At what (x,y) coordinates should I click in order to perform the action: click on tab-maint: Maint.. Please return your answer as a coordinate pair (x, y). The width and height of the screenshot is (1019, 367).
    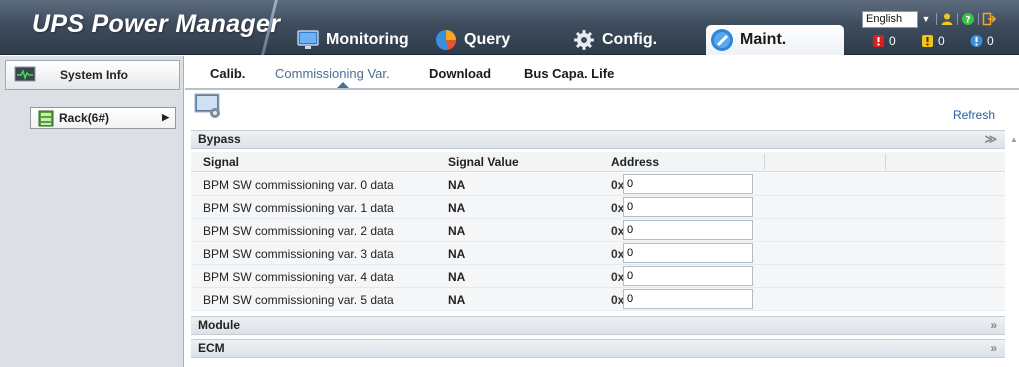
    Looking at the image, I should click on (775, 40).